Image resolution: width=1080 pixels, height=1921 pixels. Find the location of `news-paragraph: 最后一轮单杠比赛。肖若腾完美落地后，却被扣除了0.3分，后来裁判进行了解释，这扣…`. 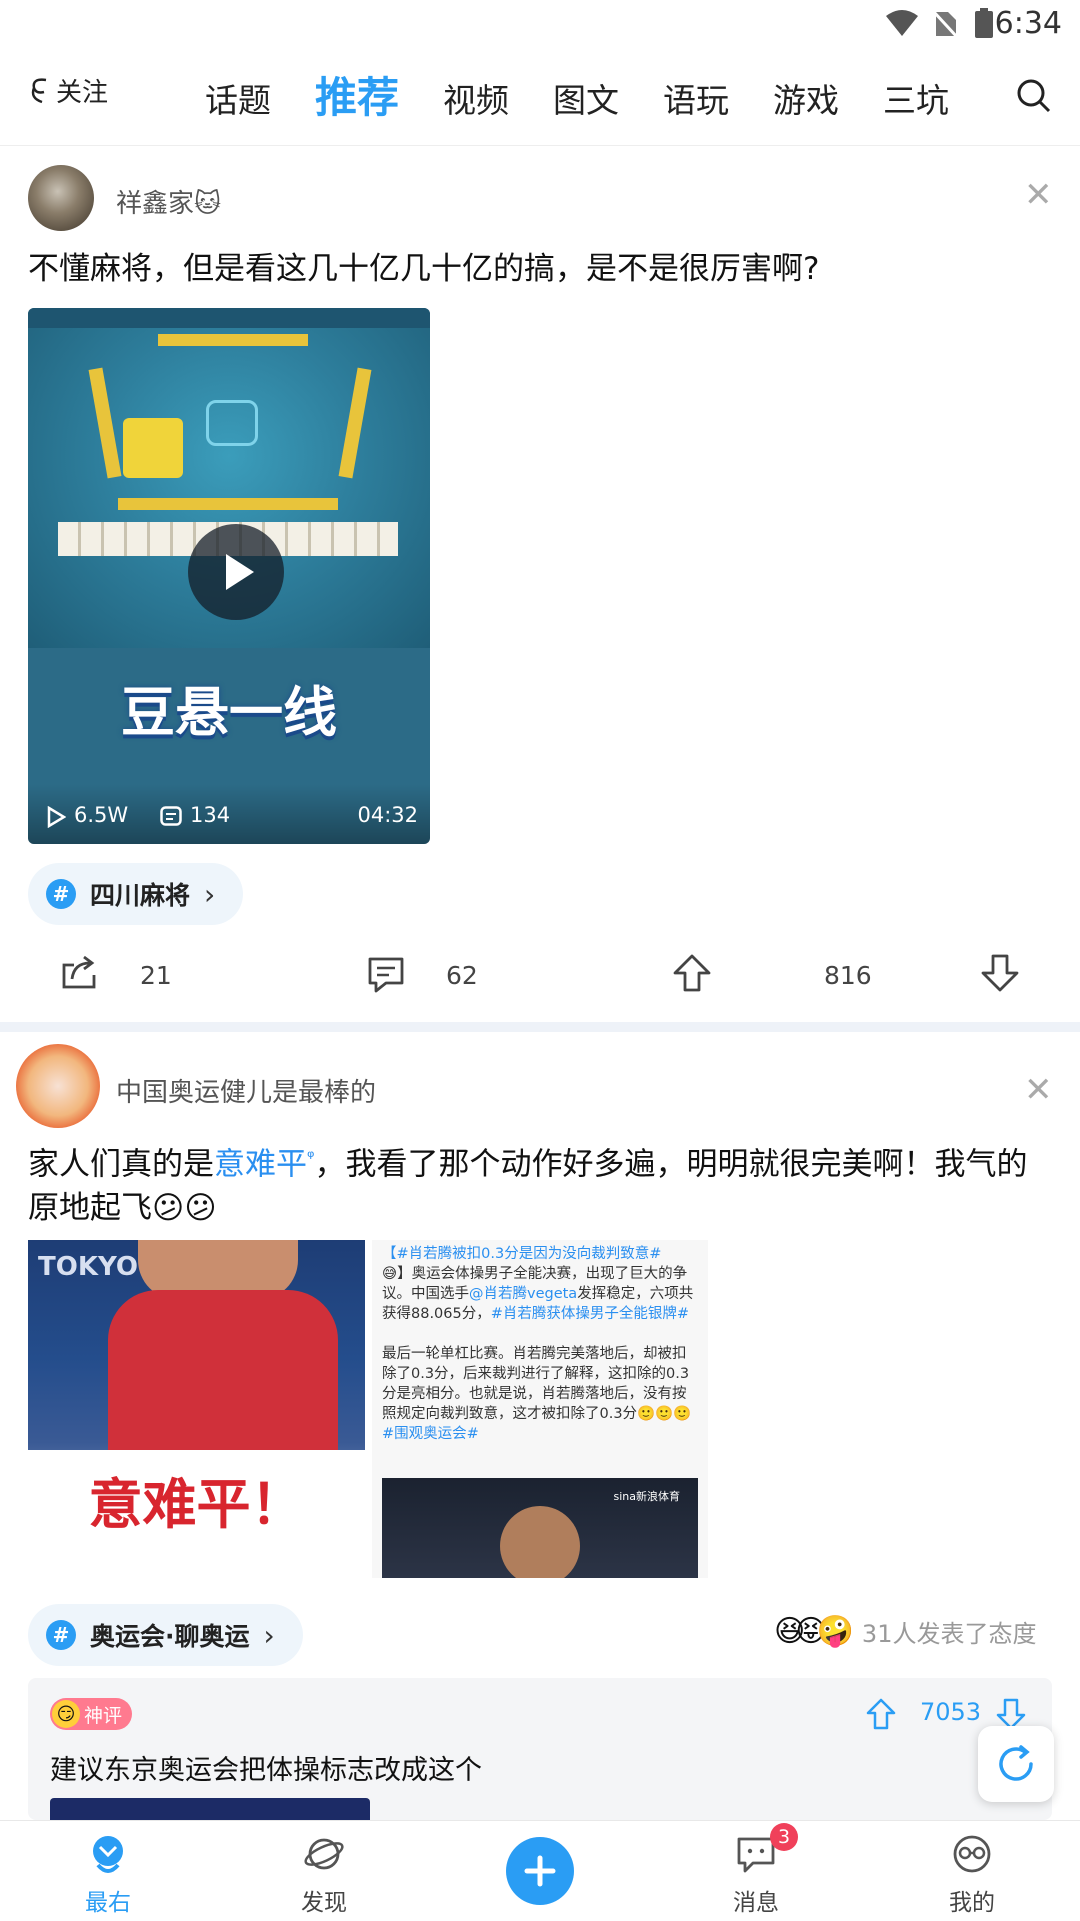

news-paragraph: 最后一轮单杠比赛。肖若腾完美落地后，却被扣除了0.3分，后来裁判进行了解释，这扣… is located at coordinates (536, 1384).